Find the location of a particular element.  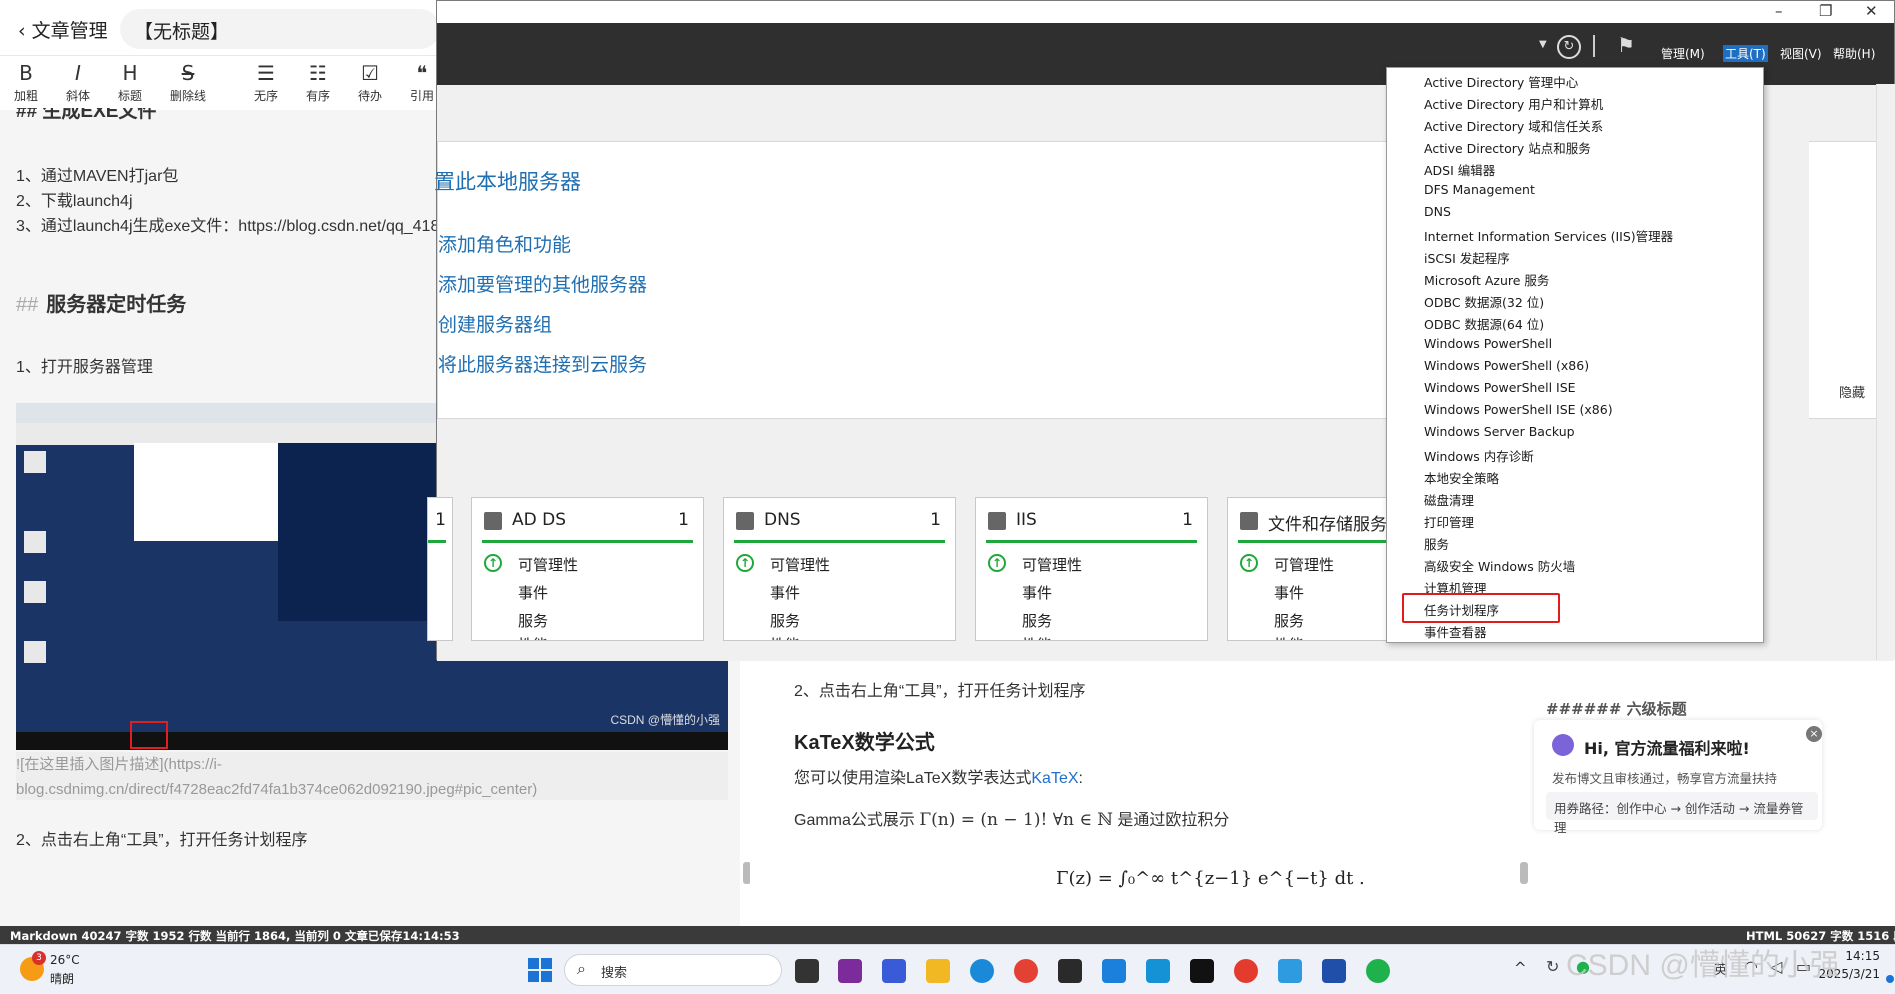

windows-start-icon is located at coordinates (540, 970).